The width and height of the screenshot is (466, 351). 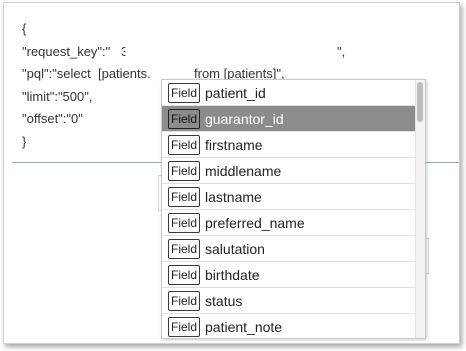 What do you see at coordinates (234, 144) in the screenshot?
I see `field-name-label: firstname` at bounding box center [234, 144].